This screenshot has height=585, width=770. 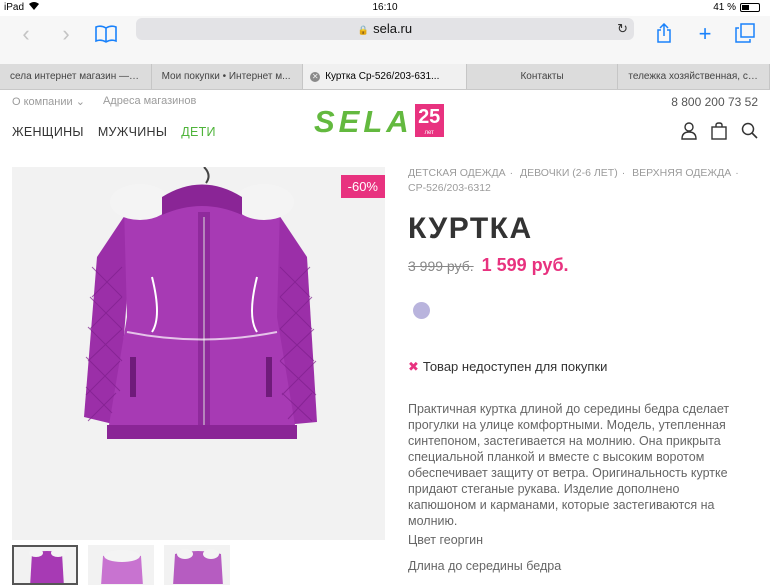 I want to click on availability-status: ✖ Товар недоступен для покупки, so click(x=507, y=367).